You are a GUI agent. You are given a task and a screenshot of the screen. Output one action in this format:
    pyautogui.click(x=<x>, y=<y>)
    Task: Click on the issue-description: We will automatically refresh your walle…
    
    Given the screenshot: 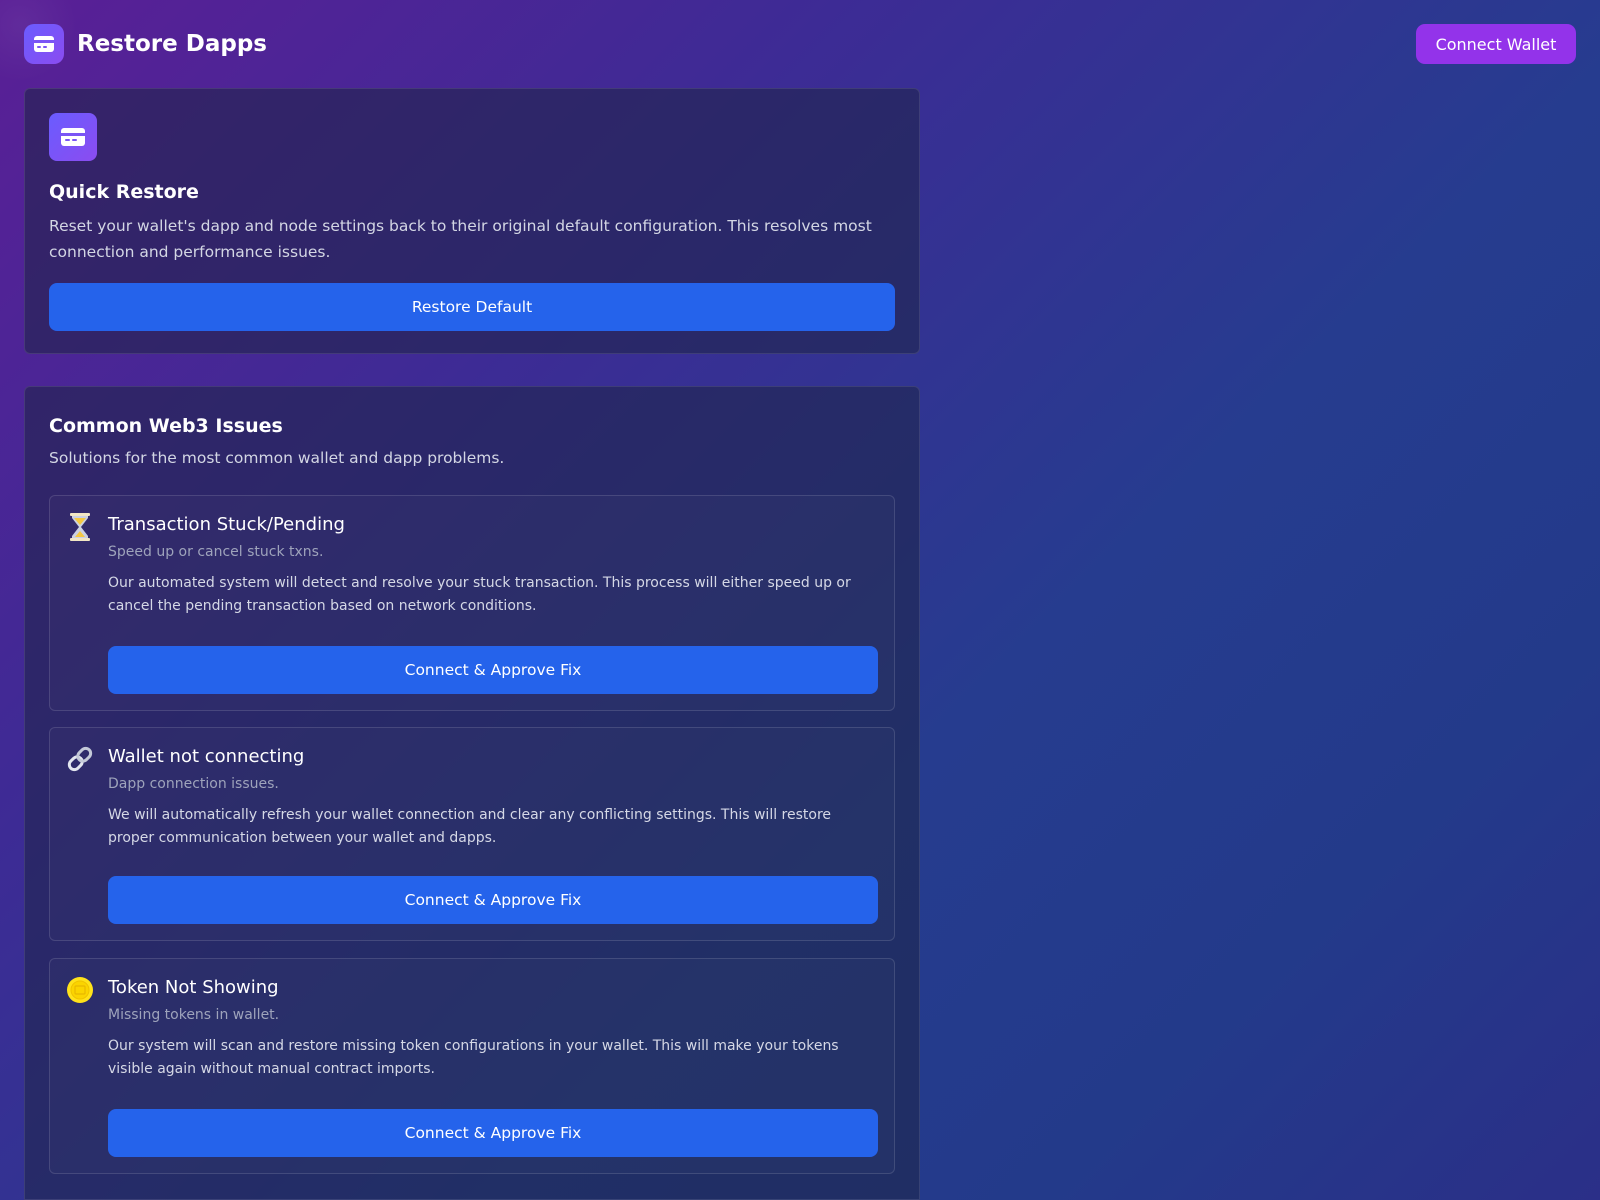 What is the action you would take?
    pyautogui.click(x=470, y=826)
    